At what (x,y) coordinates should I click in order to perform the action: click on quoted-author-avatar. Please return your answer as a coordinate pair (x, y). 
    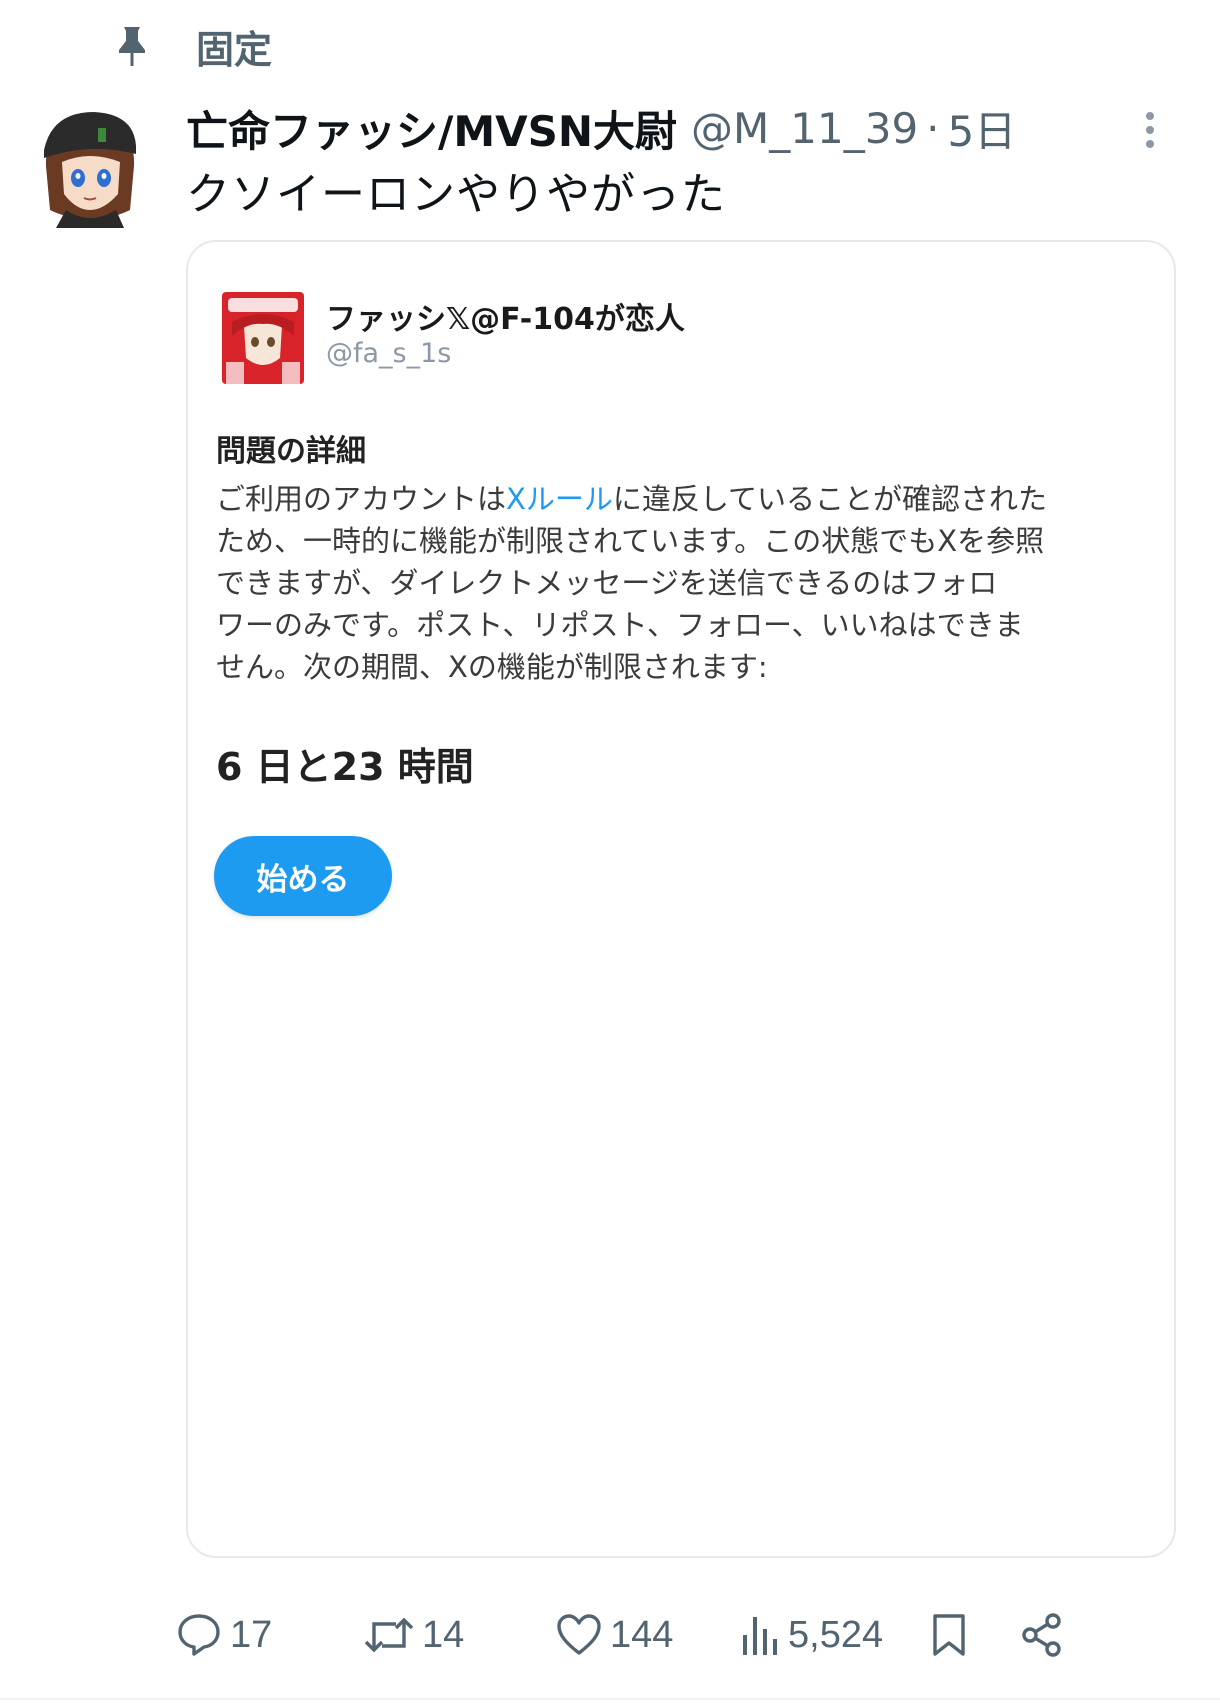
    Looking at the image, I should click on (263, 338).